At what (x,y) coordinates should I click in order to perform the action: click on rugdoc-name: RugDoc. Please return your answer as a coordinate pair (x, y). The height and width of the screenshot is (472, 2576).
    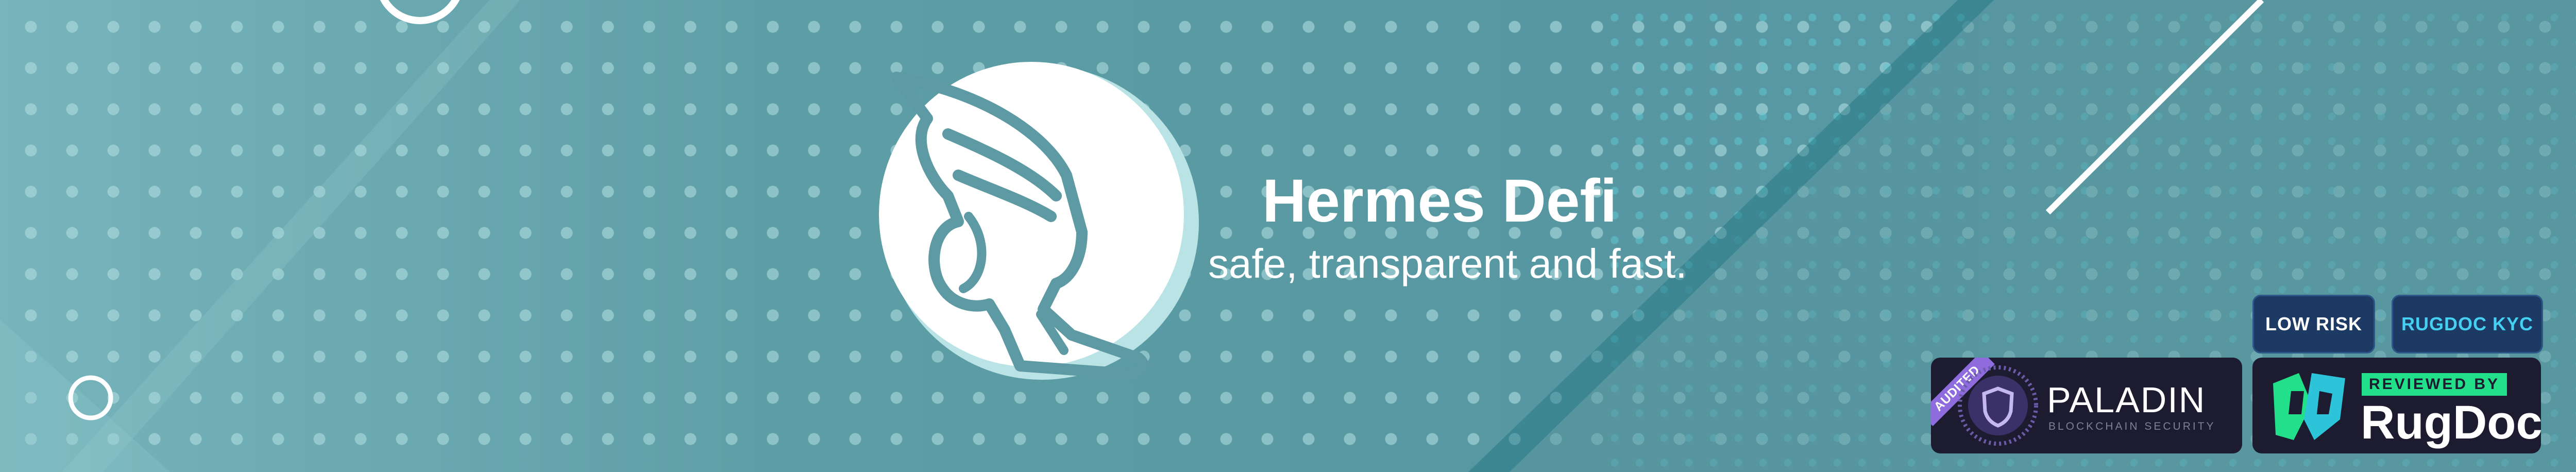
    Looking at the image, I should click on (2451, 422).